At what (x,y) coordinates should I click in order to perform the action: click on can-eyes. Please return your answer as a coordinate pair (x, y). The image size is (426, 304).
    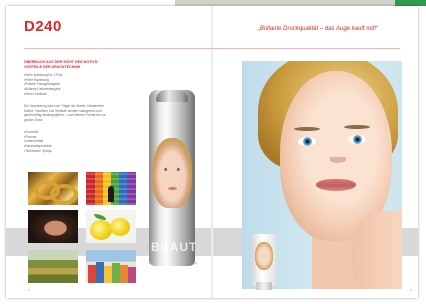
    Looking at the image, I should click on (172, 169).